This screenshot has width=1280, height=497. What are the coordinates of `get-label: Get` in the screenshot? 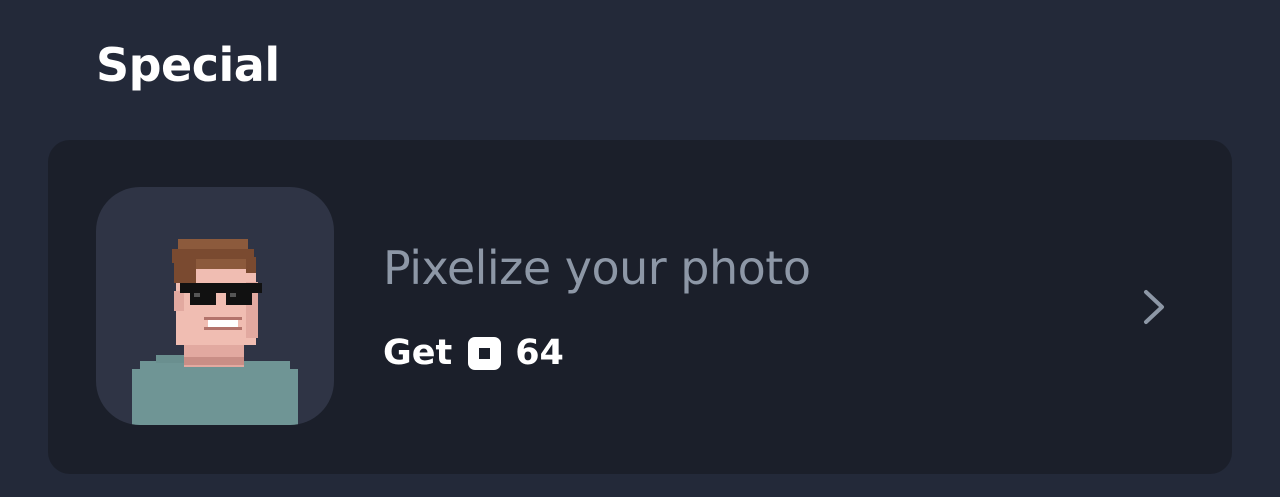 It's located at (418, 353).